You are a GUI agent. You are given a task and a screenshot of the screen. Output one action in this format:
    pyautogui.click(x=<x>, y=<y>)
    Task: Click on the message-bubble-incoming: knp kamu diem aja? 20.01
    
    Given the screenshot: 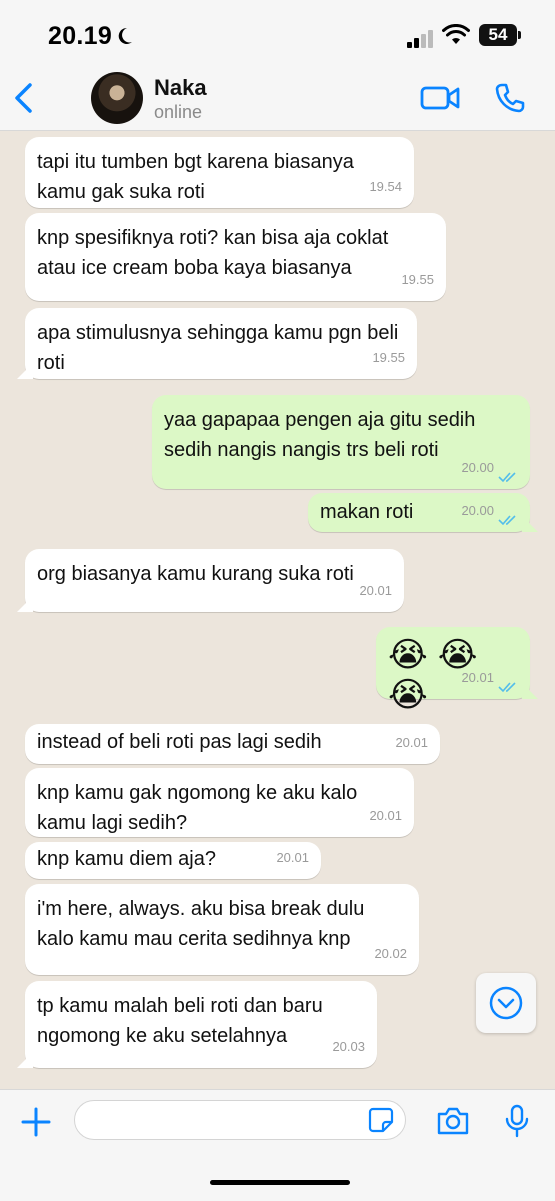 What is the action you would take?
    pyautogui.click(x=173, y=860)
    